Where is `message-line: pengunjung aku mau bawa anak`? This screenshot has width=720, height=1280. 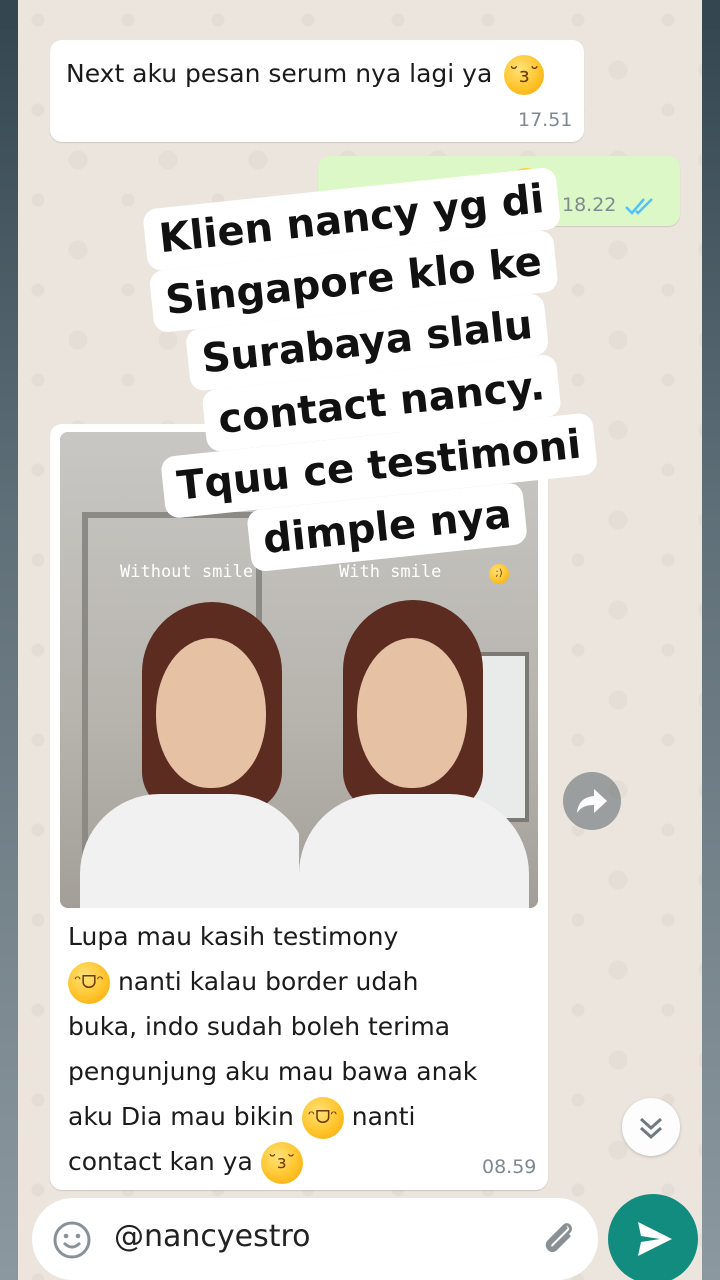
message-line: pengunjung aku mau bawa anak is located at coordinates (273, 1071).